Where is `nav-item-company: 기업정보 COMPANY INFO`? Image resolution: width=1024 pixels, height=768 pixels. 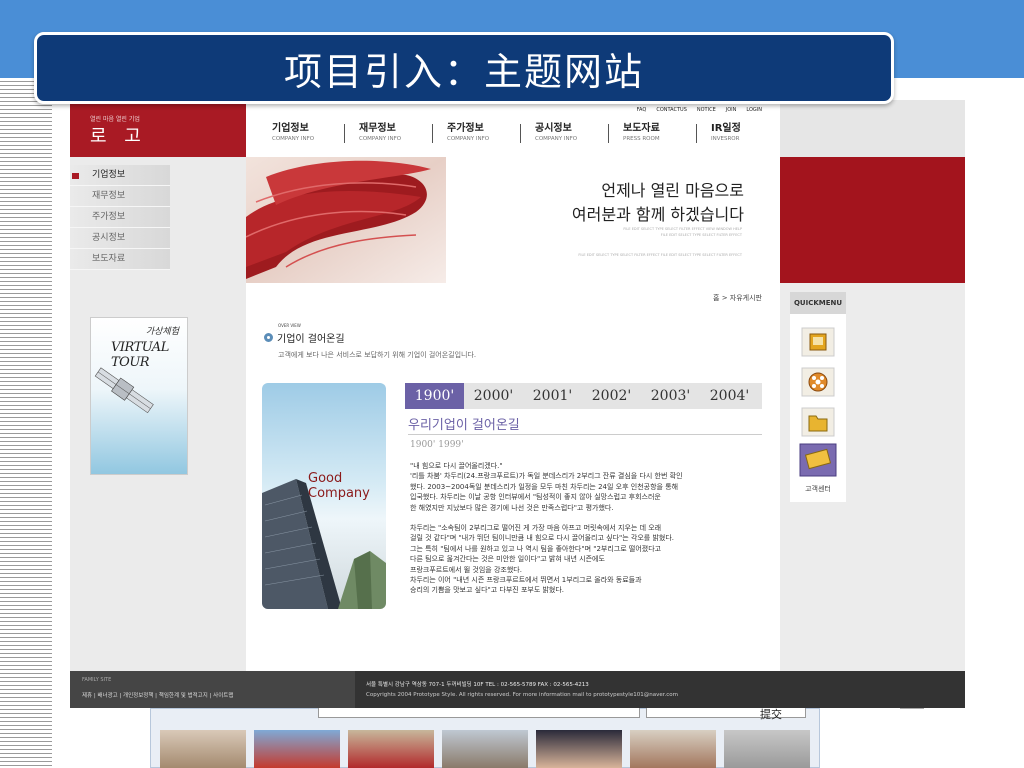
nav-item-company: 기업정보 COMPANY INFO is located at coordinates (300, 133).